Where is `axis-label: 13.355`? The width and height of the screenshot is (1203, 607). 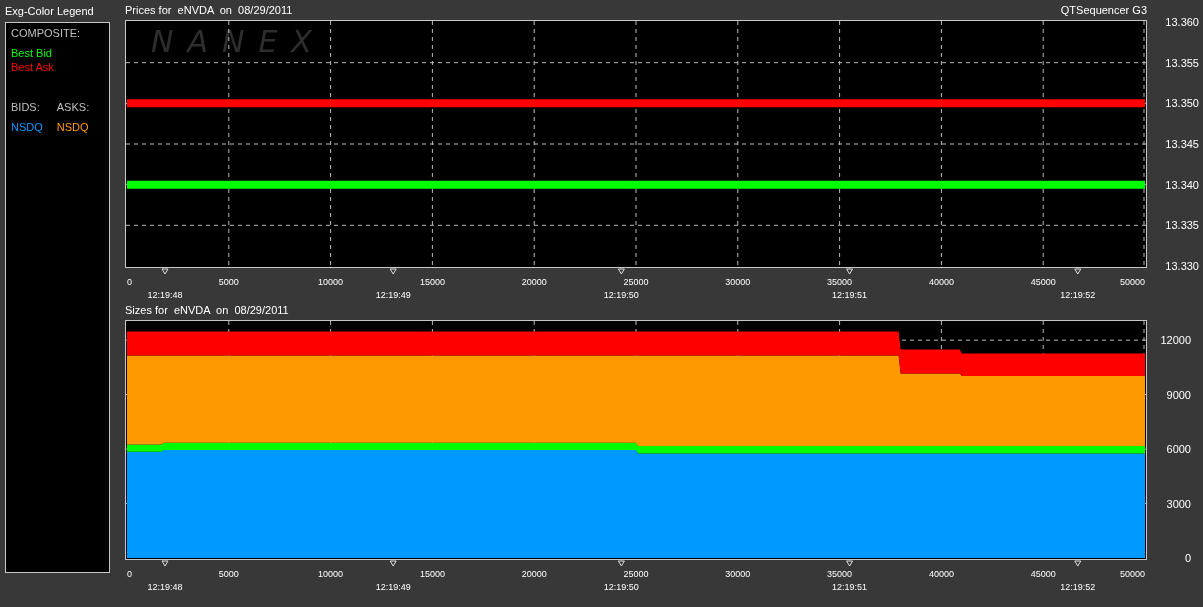 axis-label: 13.355 is located at coordinates (1182, 62).